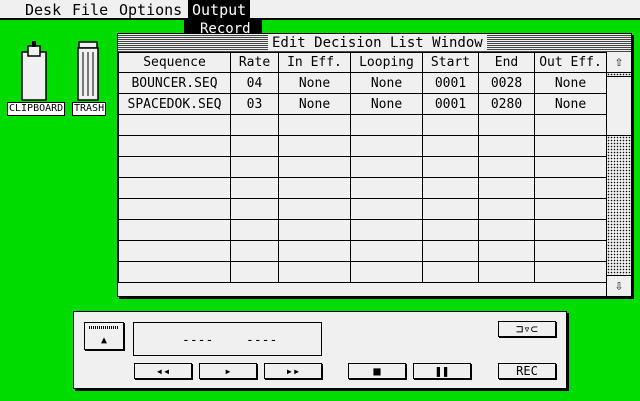 Image resolution: width=640 pixels, height=401 pixels. Describe the element at coordinates (374, 43) in the screenshot. I see `window-titlebar: Edit Decision List Window` at that location.